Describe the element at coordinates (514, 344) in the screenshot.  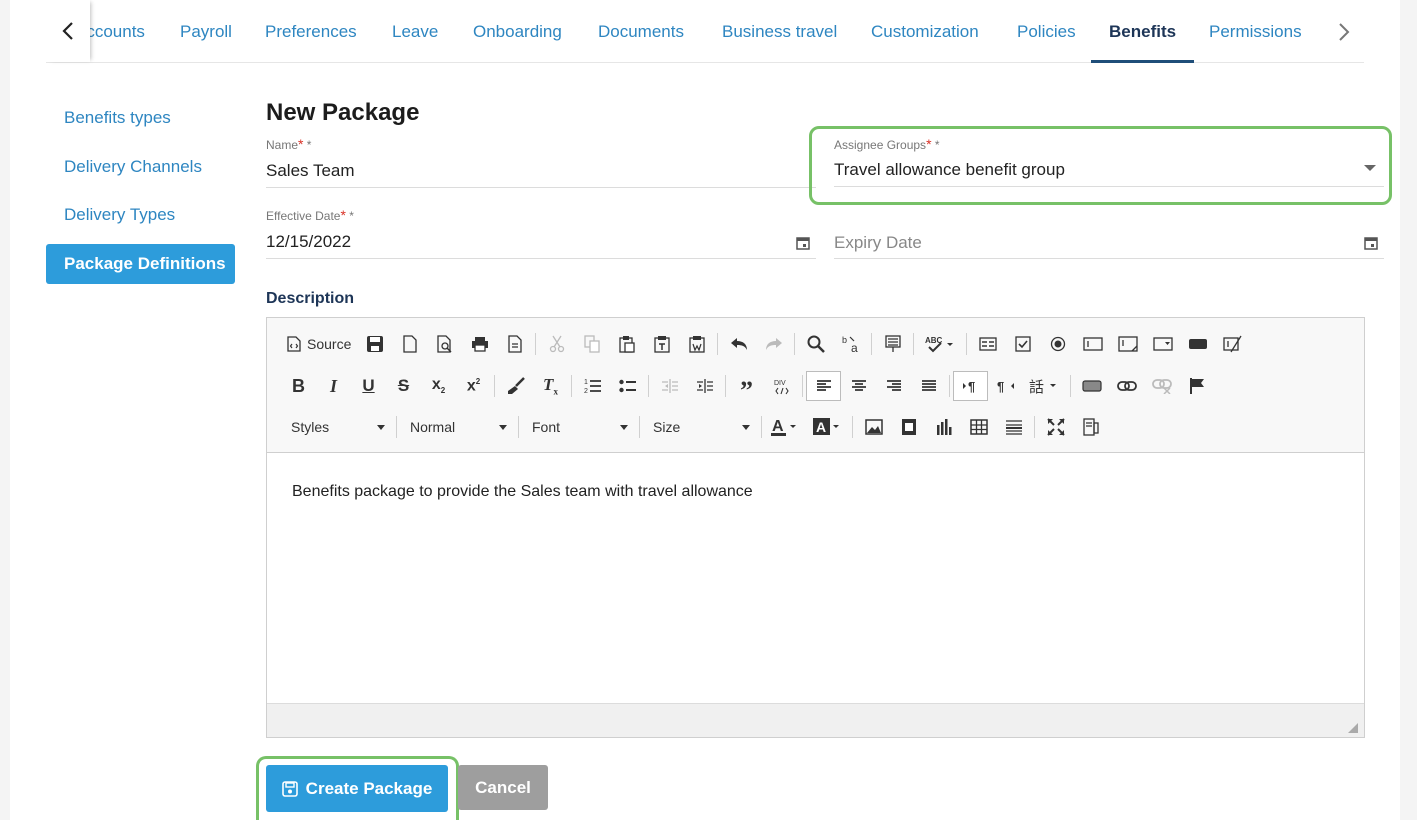
I see `templates-button` at that location.